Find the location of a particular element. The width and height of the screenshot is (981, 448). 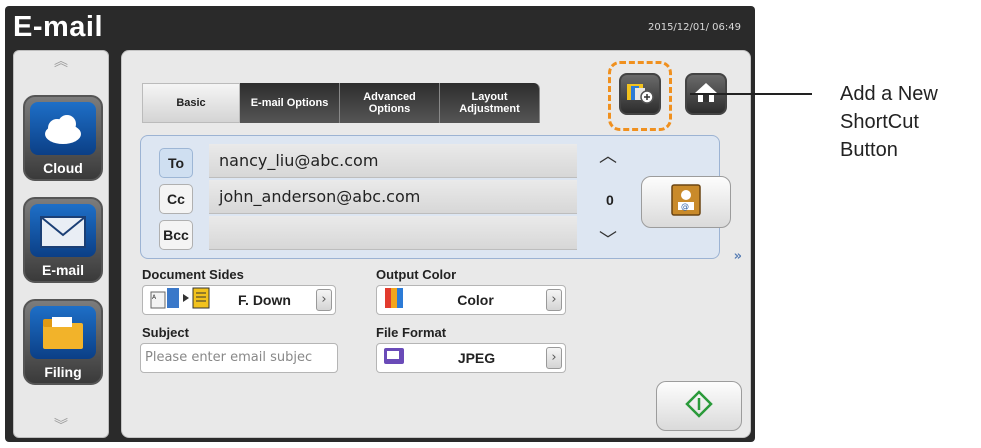

to-button: To is located at coordinates (176, 163).